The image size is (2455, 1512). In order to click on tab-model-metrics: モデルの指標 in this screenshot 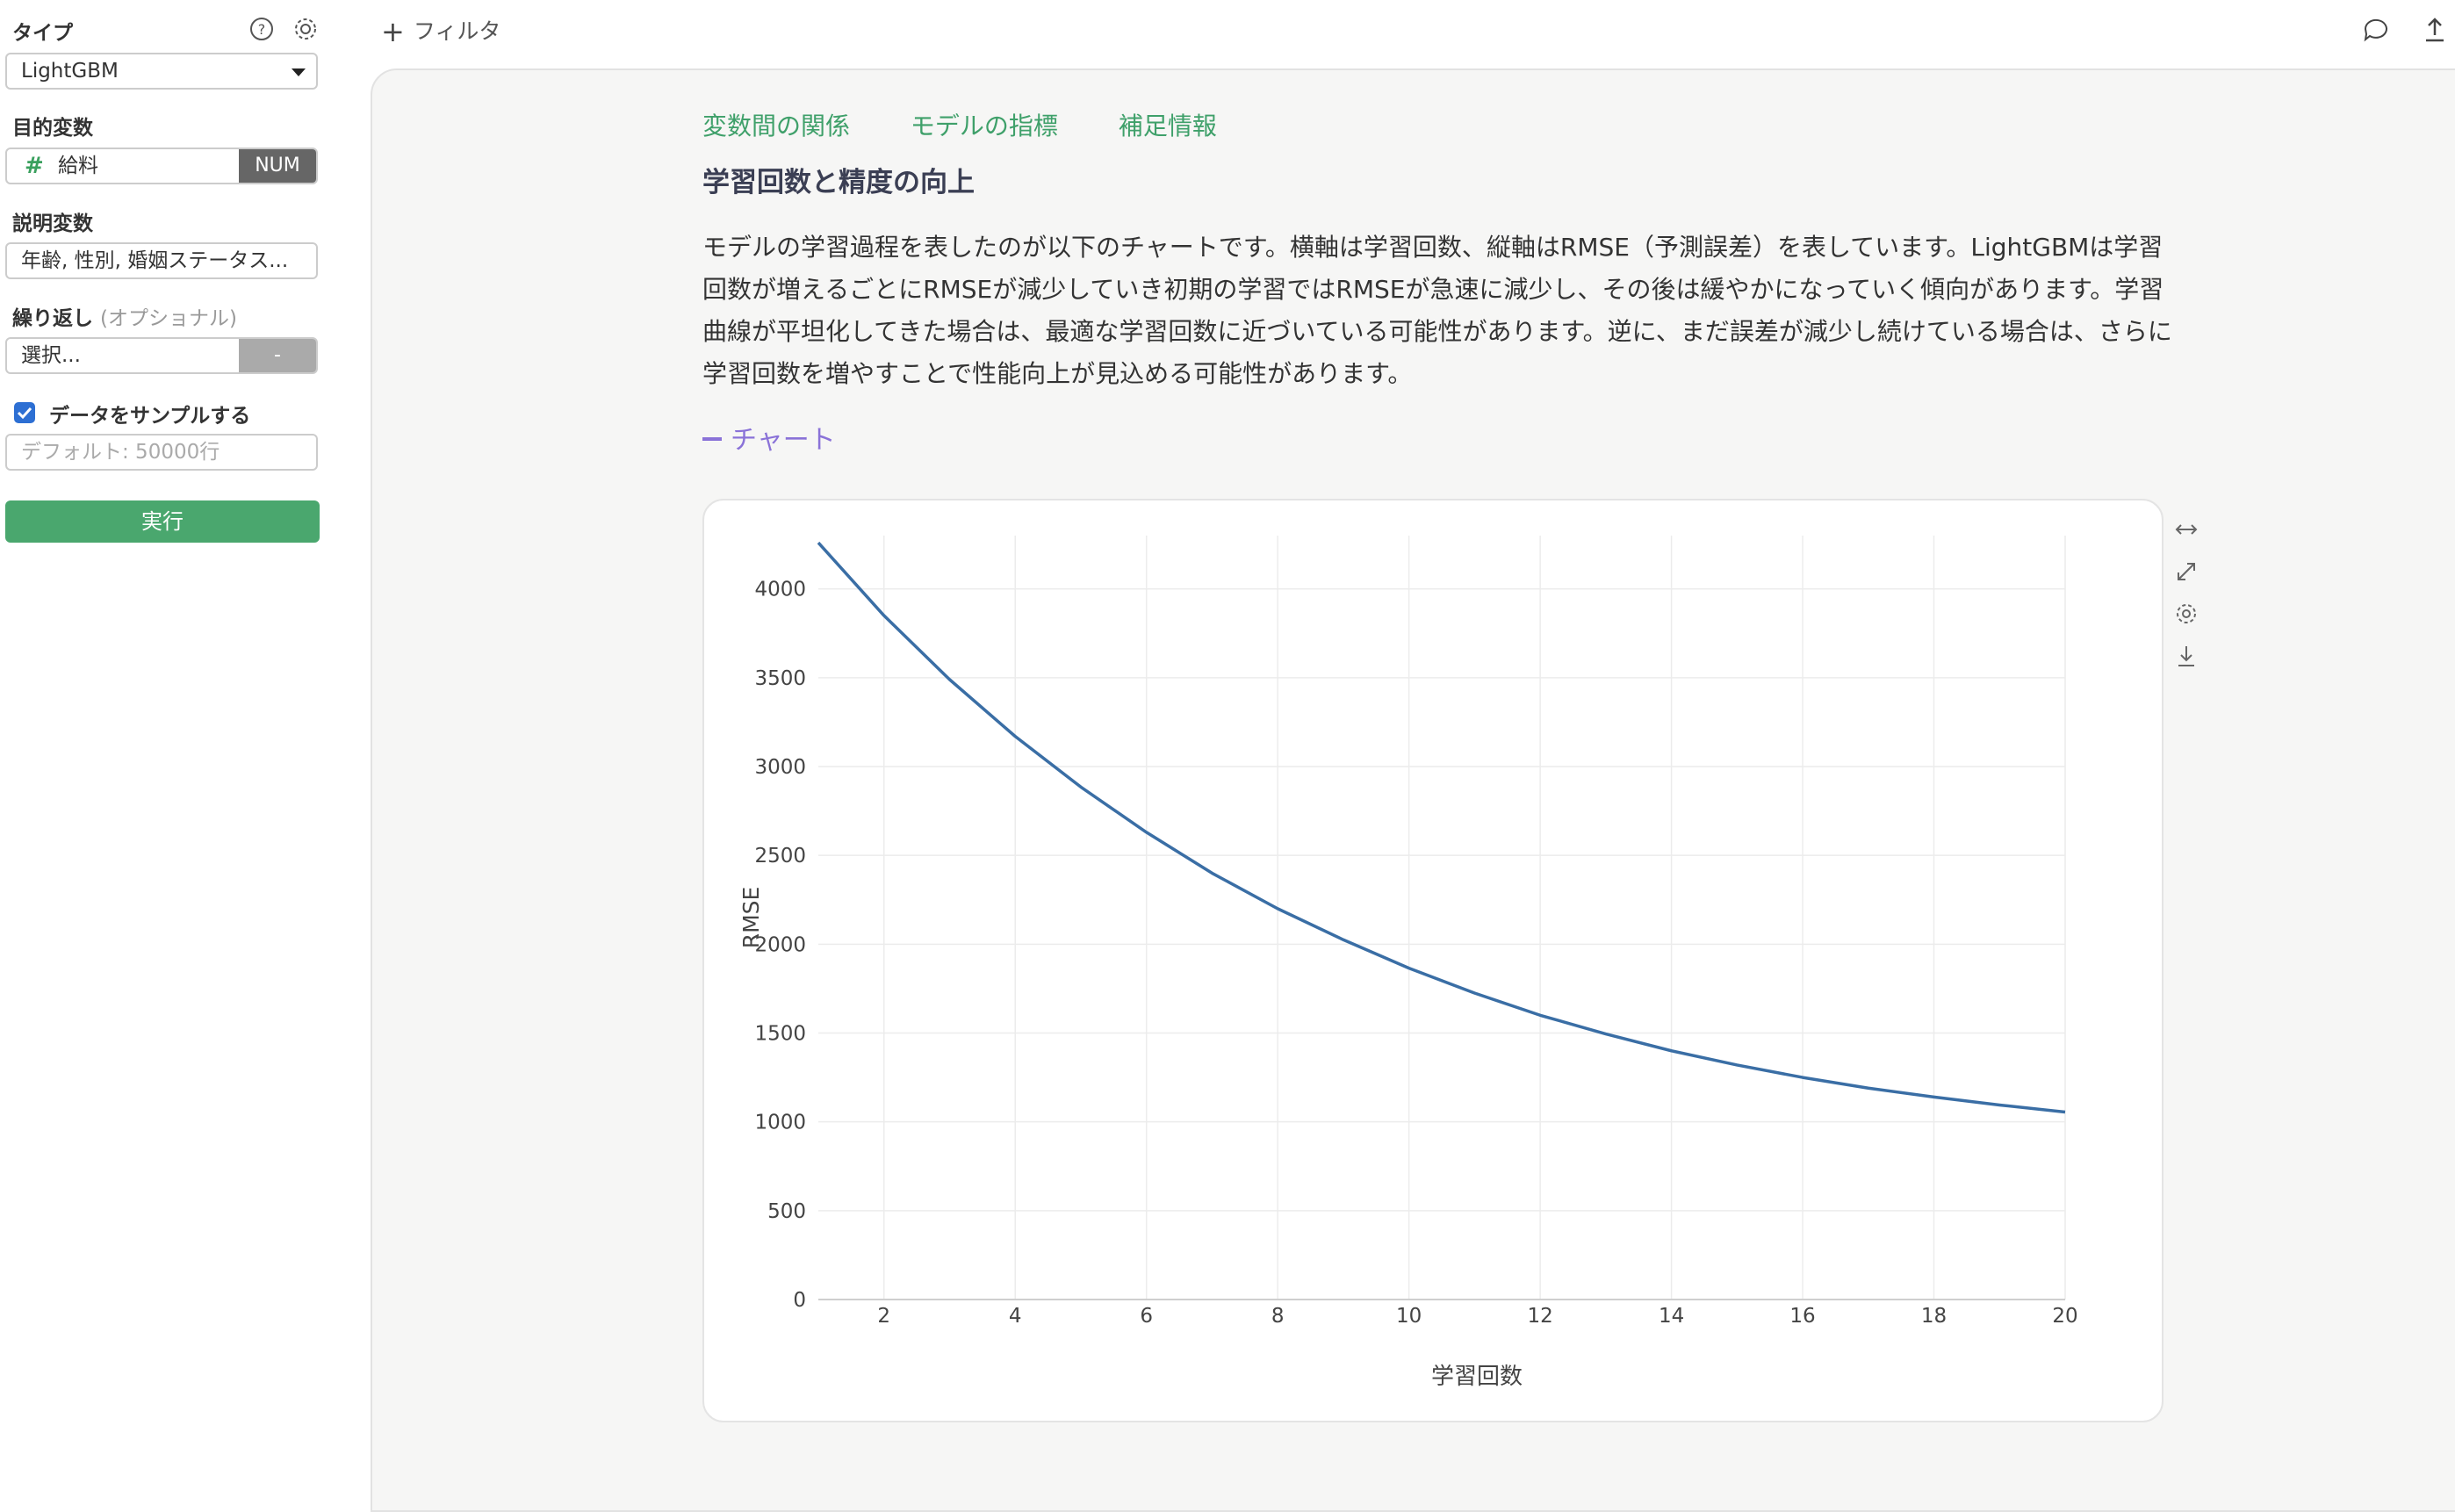, I will do `click(984, 126)`.